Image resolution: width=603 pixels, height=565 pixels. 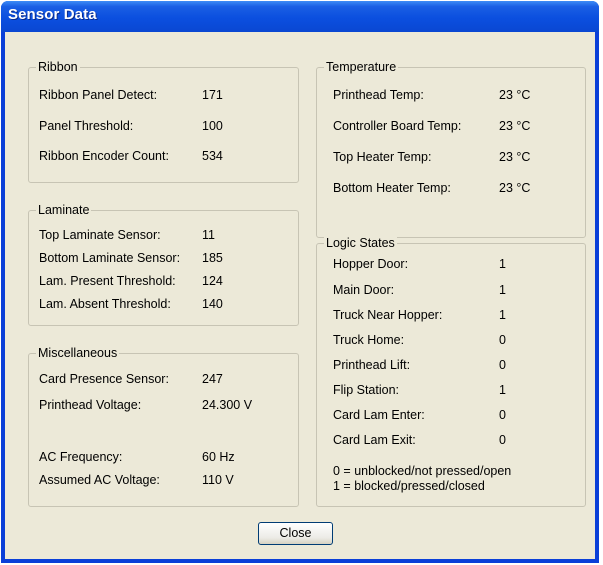 I want to click on lam-absent-threshold-value: 140, so click(x=212, y=304).